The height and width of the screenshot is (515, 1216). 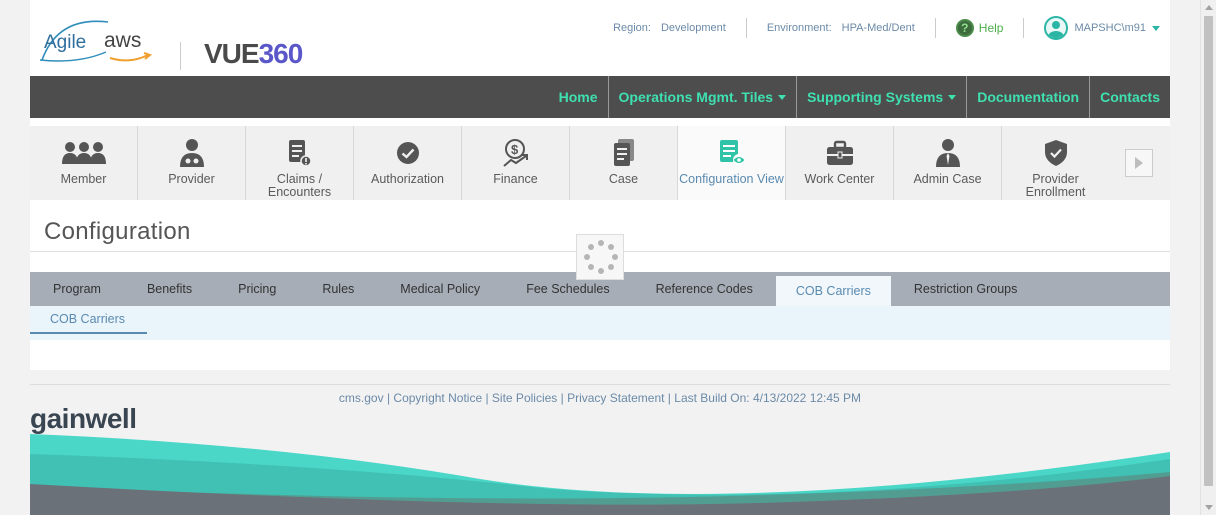 I want to click on gainwell-logo-text: gainwell, so click(x=83, y=419).